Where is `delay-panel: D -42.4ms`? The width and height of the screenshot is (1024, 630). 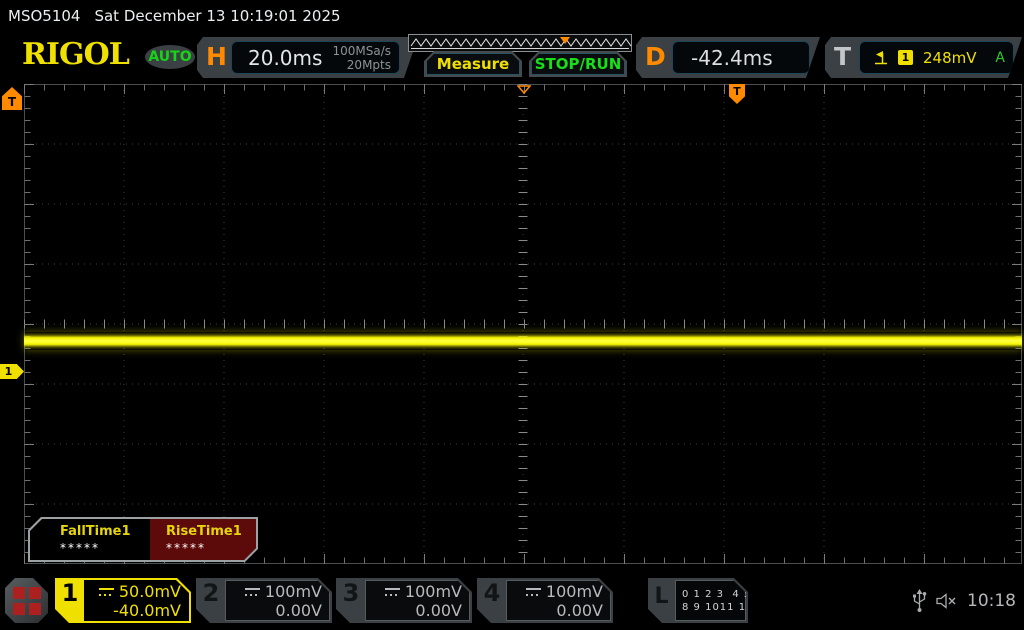
delay-panel: D -42.4ms is located at coordinates (728, 57).